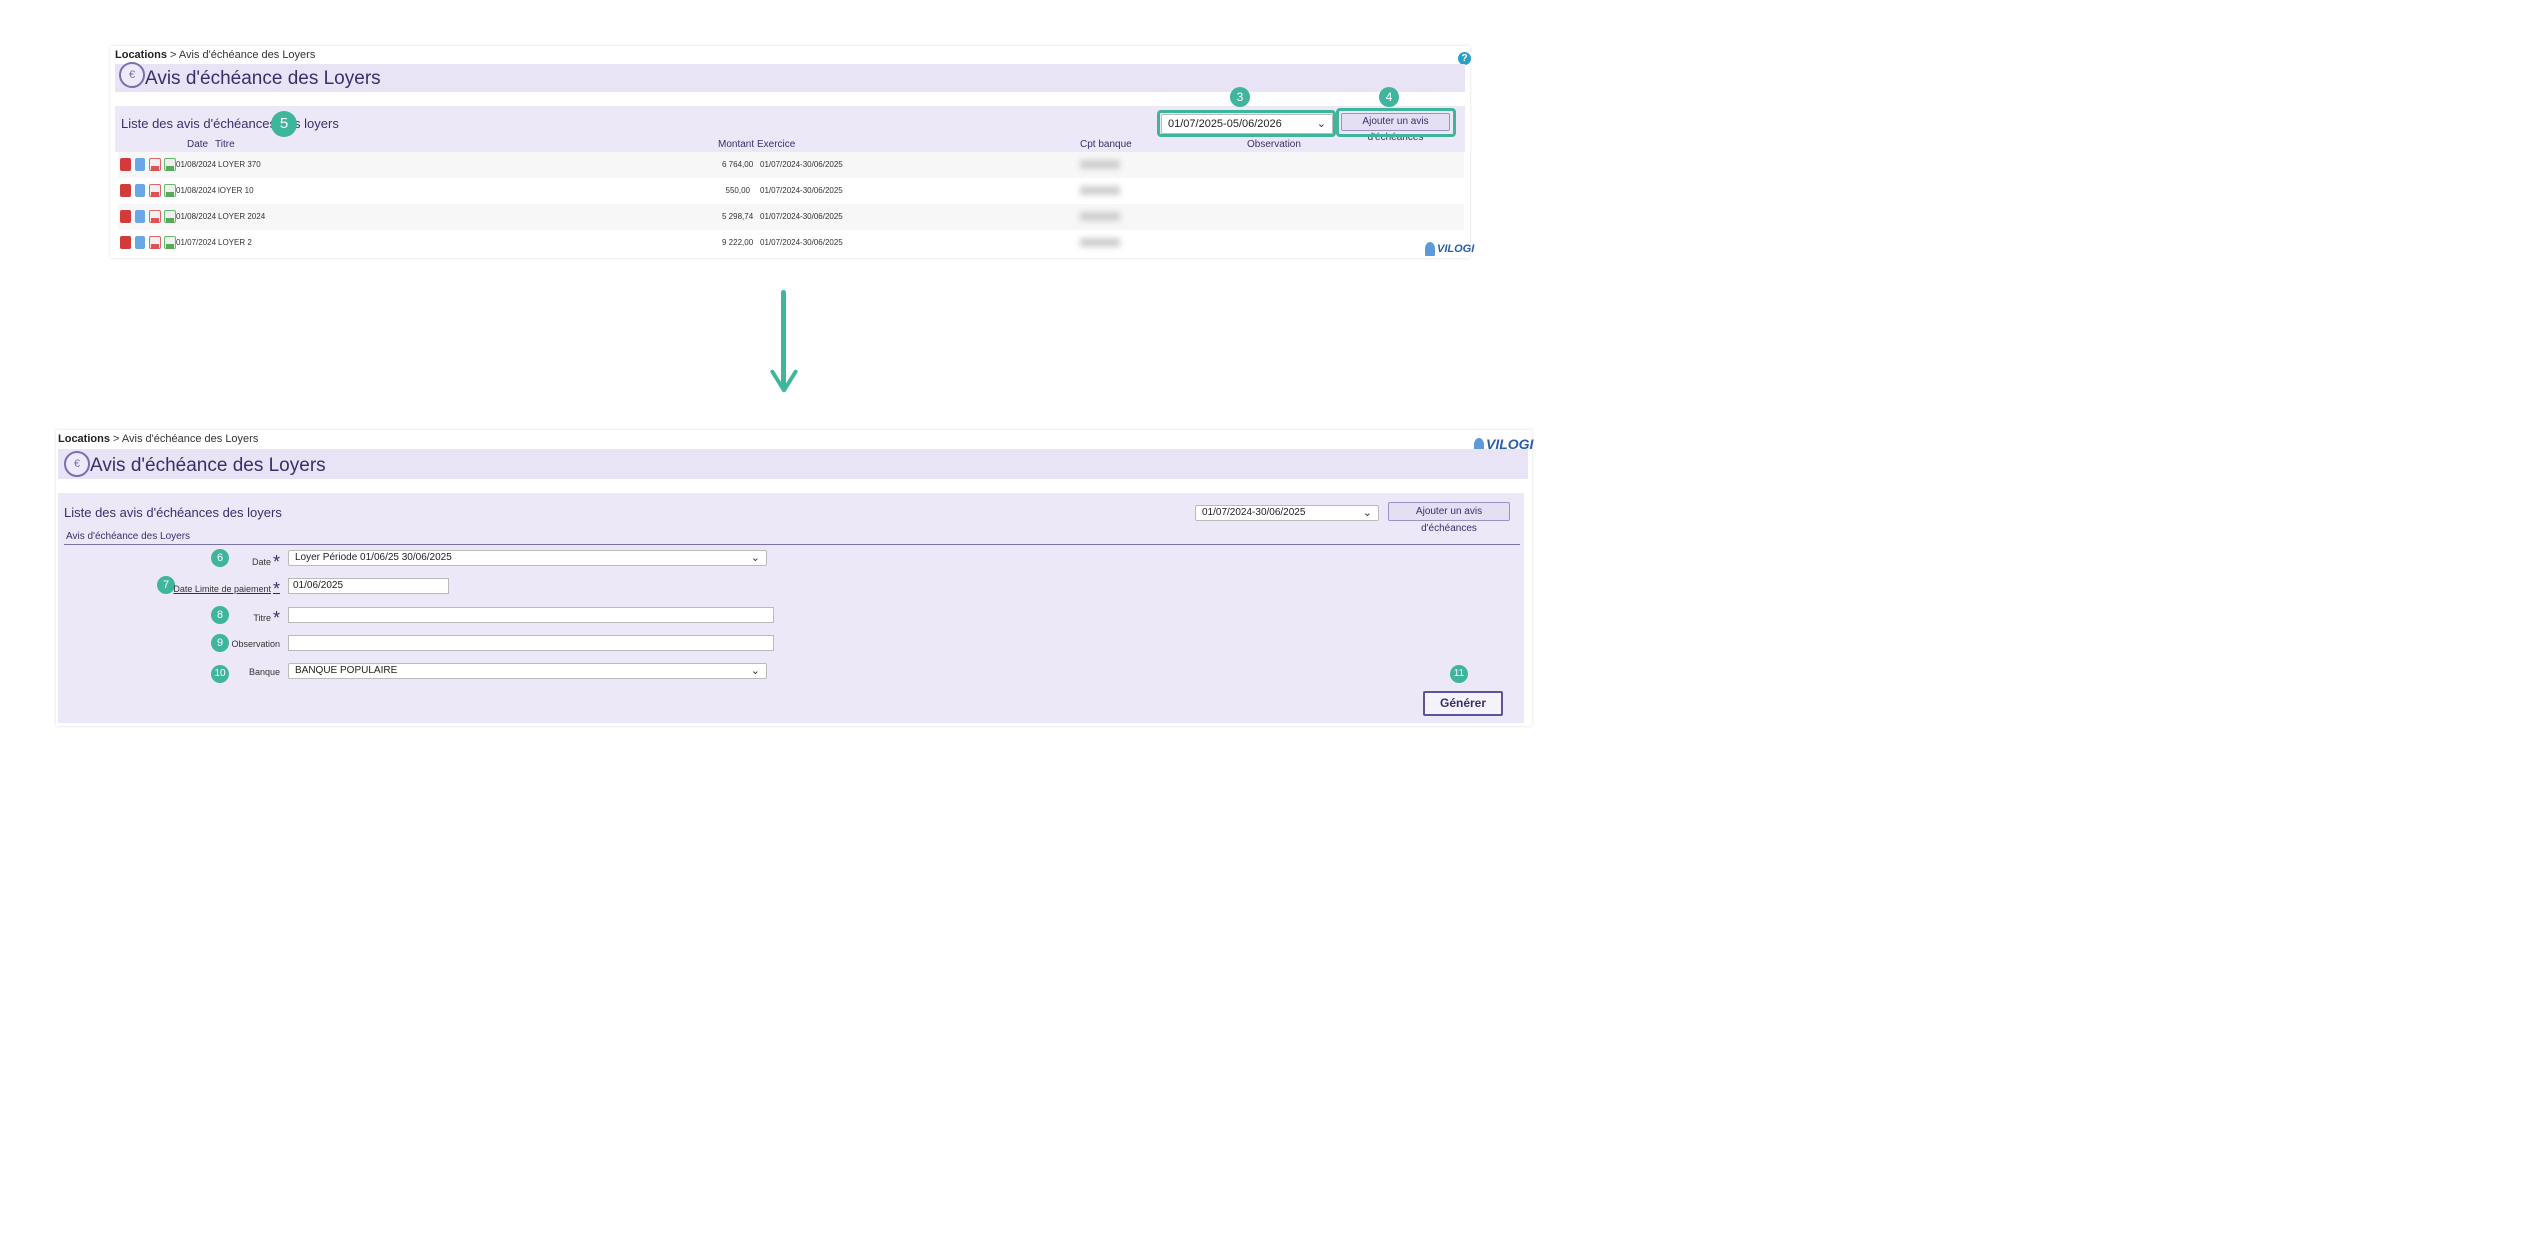 The width and height of the screenshot is (2544, 1251). I want to click on badge-11: 11, so click(1459, 674).